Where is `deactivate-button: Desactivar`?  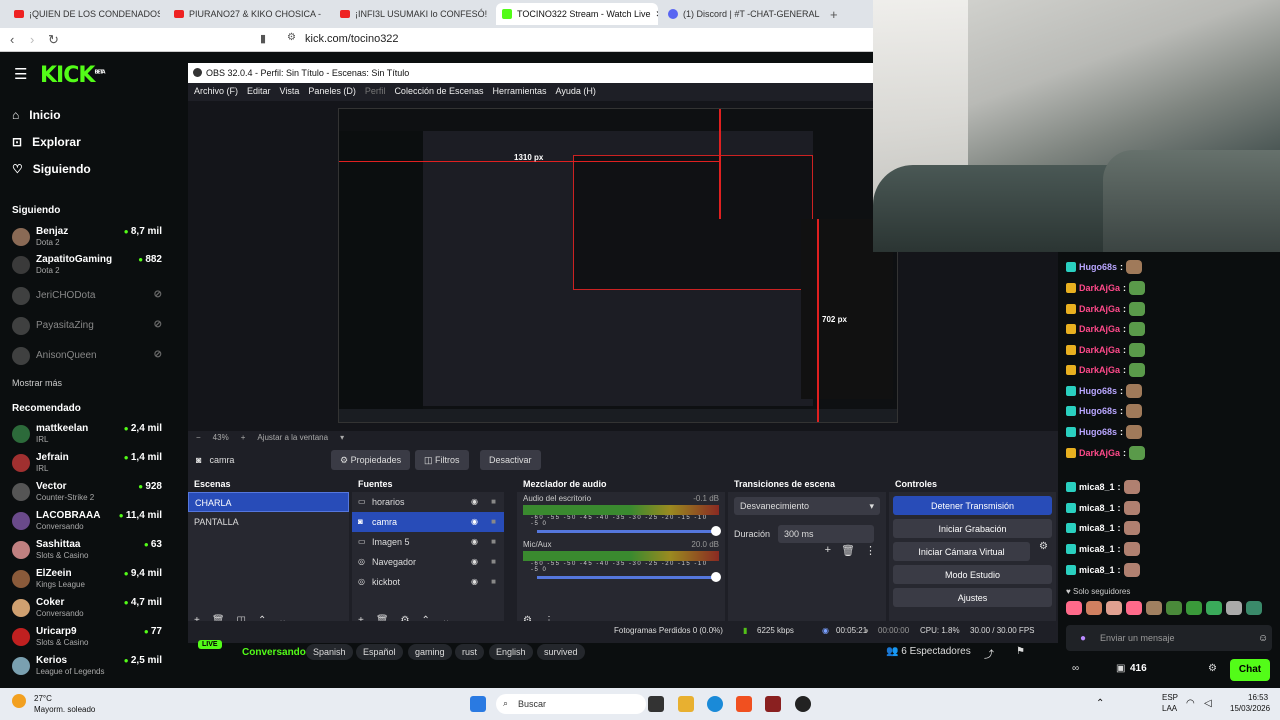
deactivate-button: Desactivar is located at coordinates (510, 460).